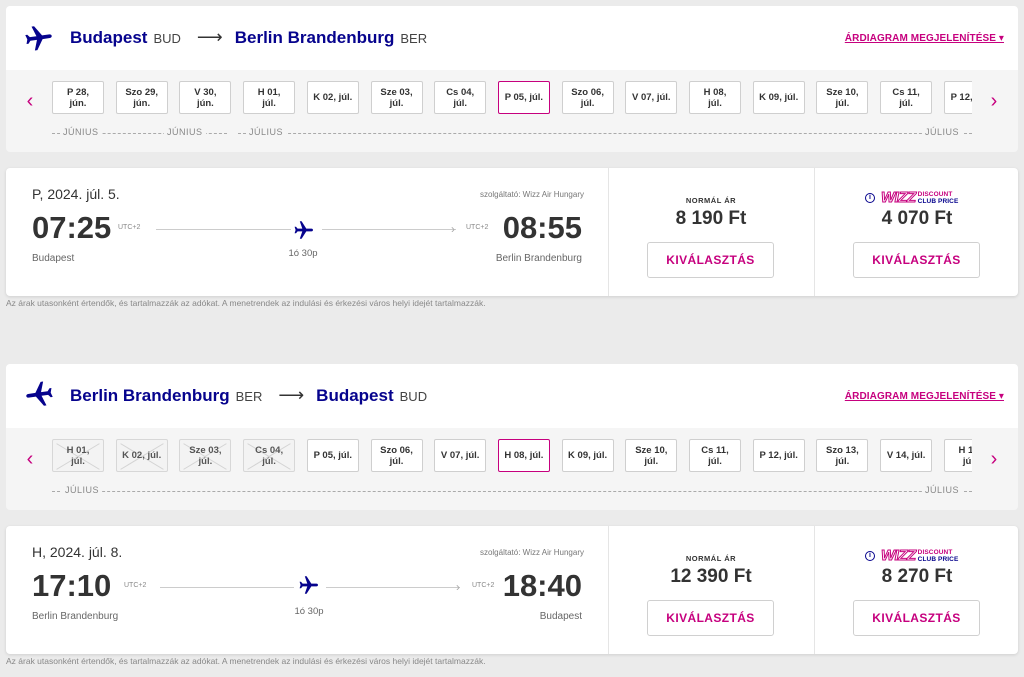 This screenshot has width=1024, height=677. Describe the element at coordinates (458, 587) in the screenshot. I see `path-end-icon: ›` at that location.